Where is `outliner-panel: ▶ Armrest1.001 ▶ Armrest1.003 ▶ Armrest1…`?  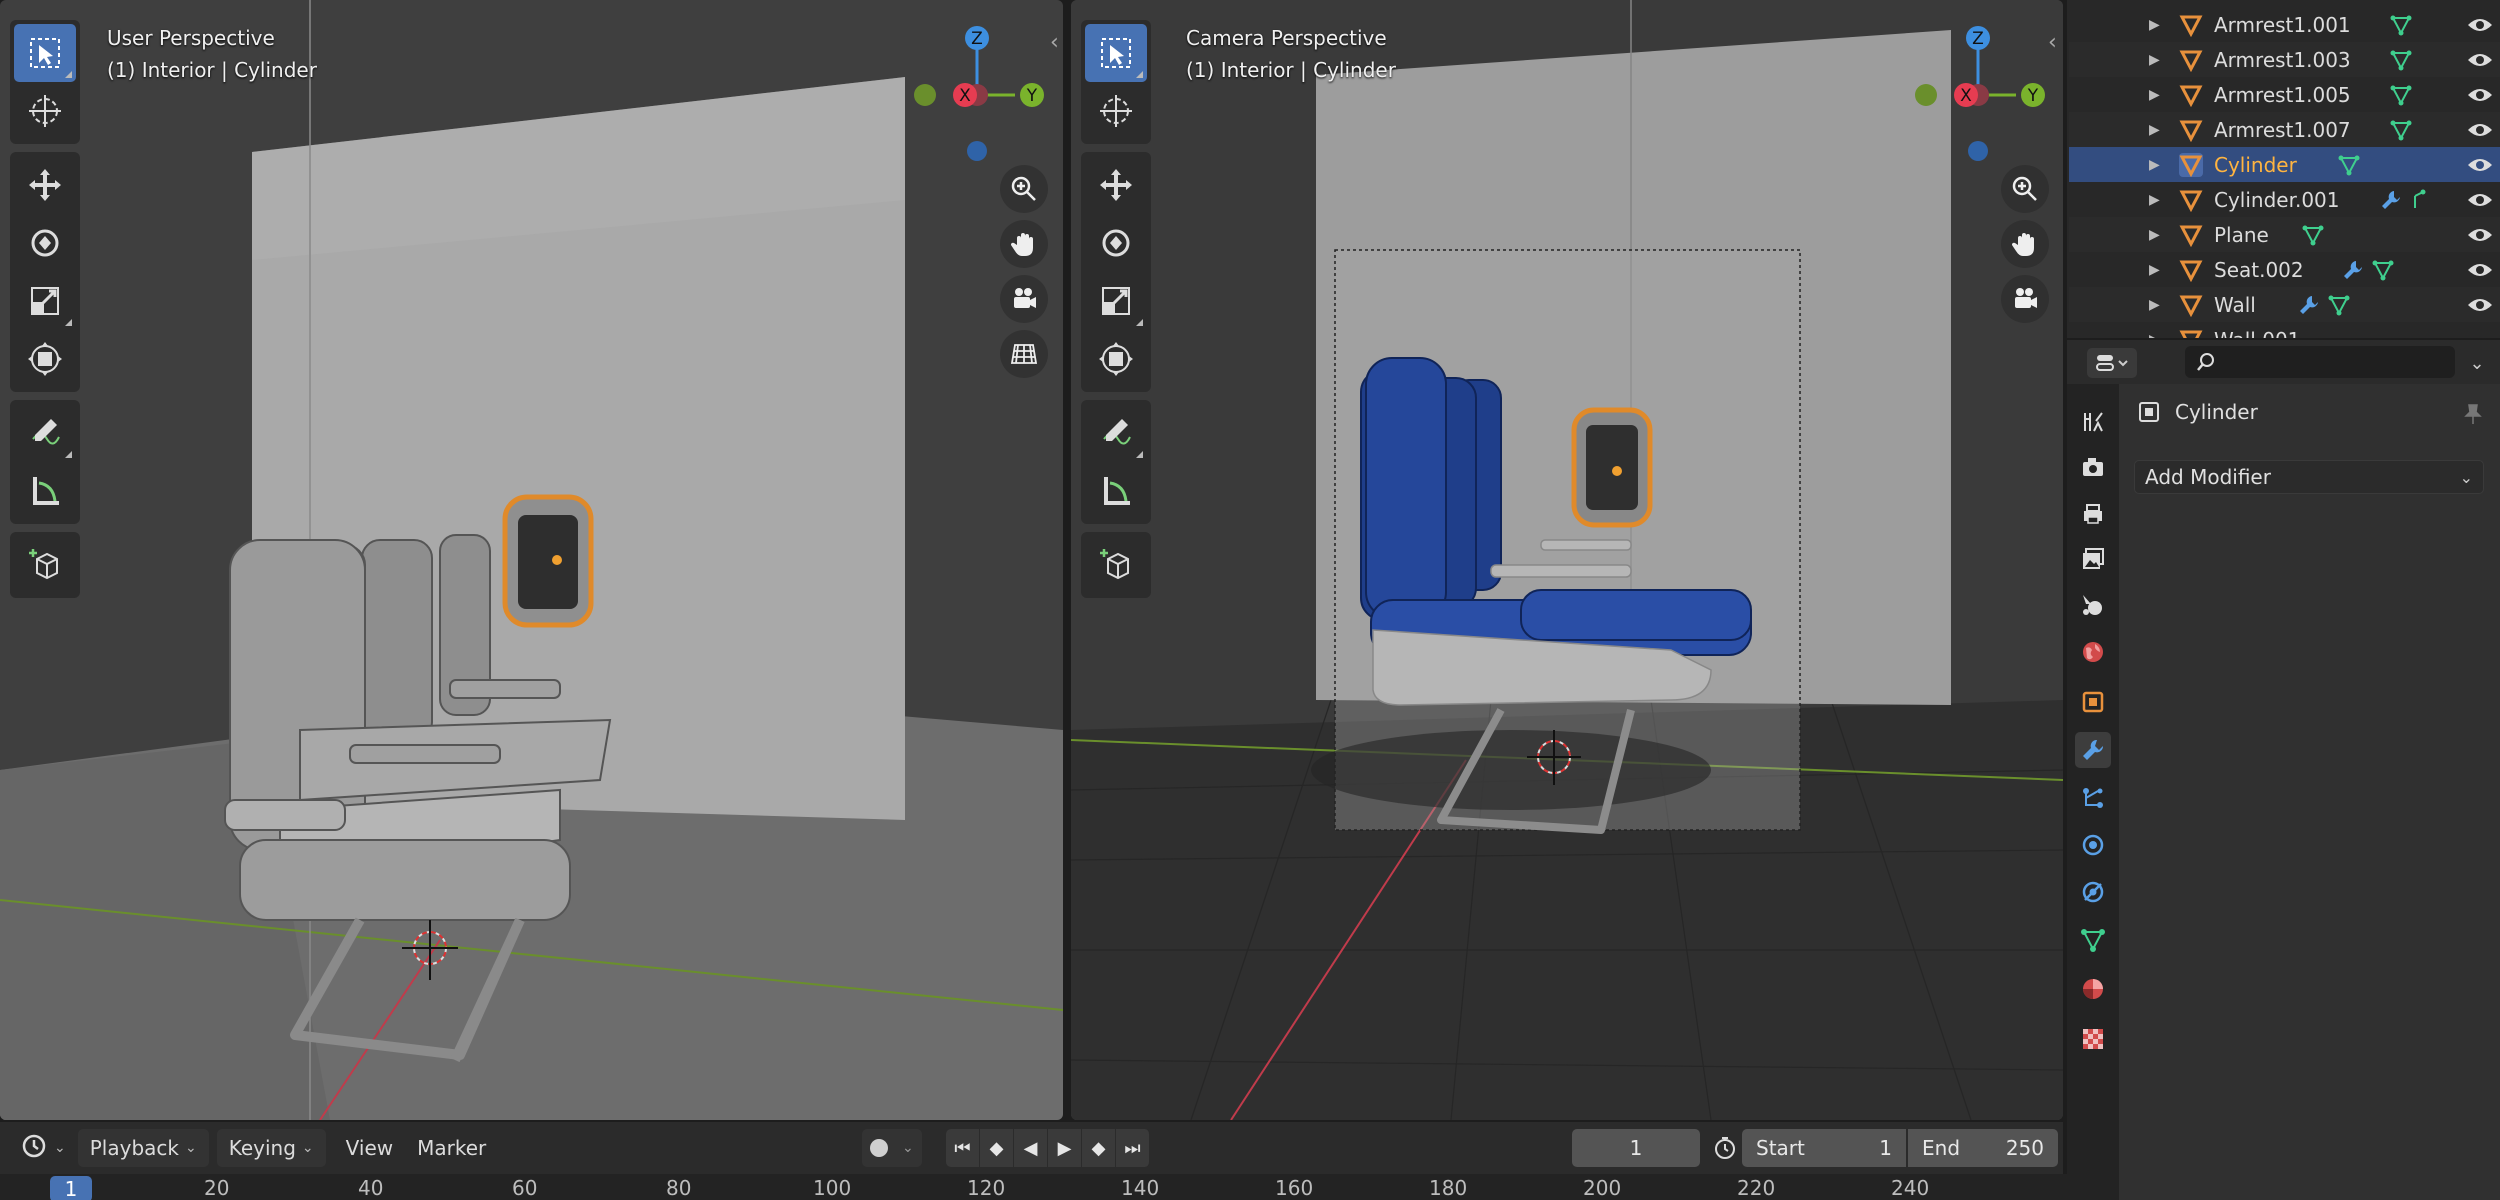
outliner-panel: ▶ Armrest1.001 ▶ Armrest1.003 ▶ Armrest1… is located at coordinates (2283, 169).